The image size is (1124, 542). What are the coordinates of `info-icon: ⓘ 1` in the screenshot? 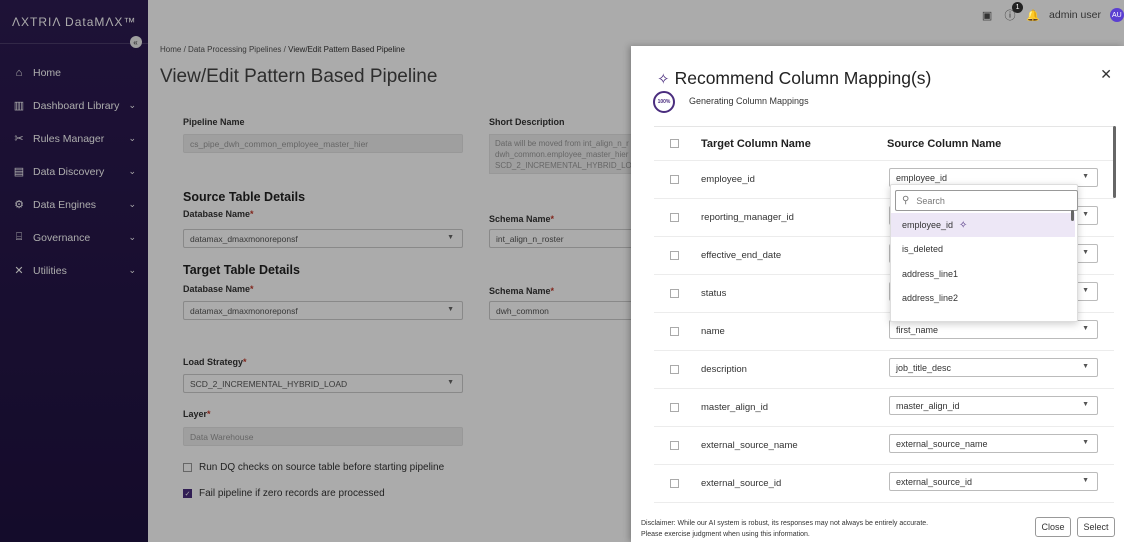 It's located at (1013, 12).